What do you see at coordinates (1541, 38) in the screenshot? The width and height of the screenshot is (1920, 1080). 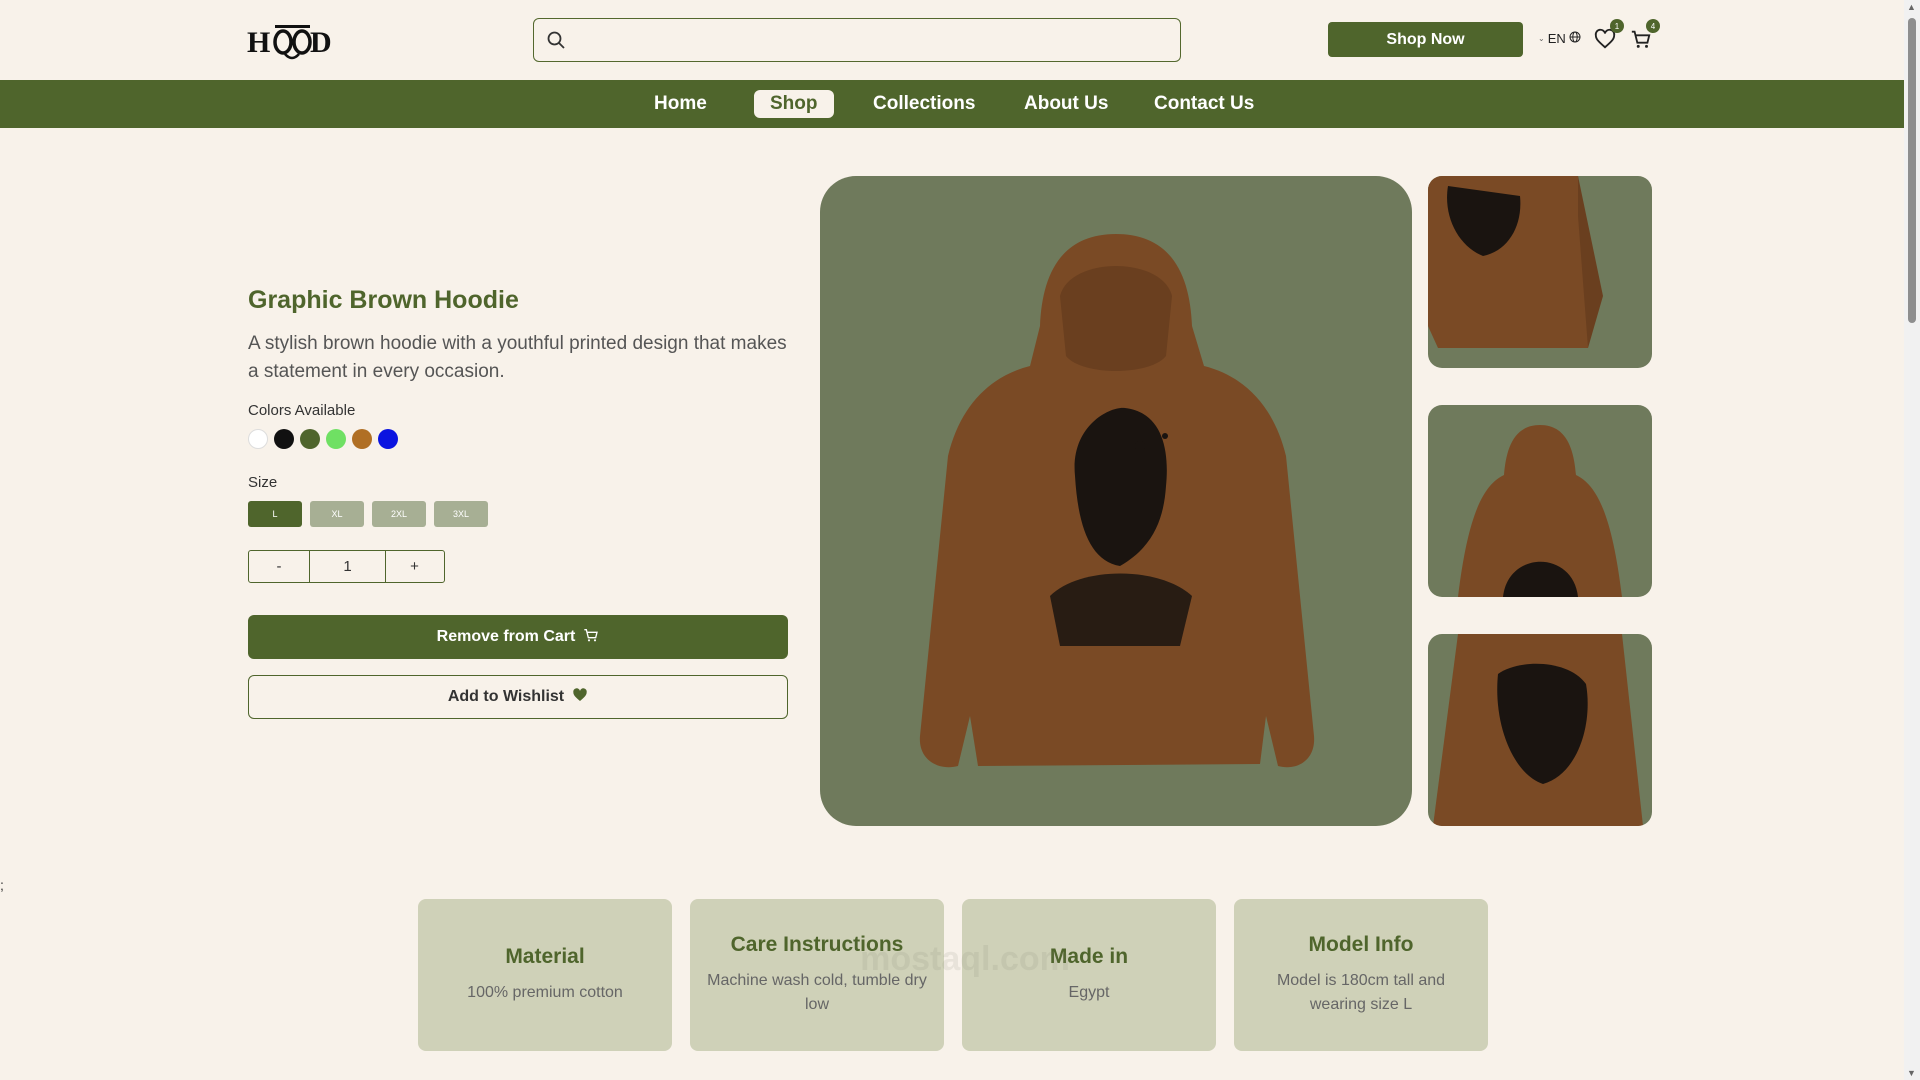 I see `chevron-down-icon: ⌄` at bounding box center [1541, 38].